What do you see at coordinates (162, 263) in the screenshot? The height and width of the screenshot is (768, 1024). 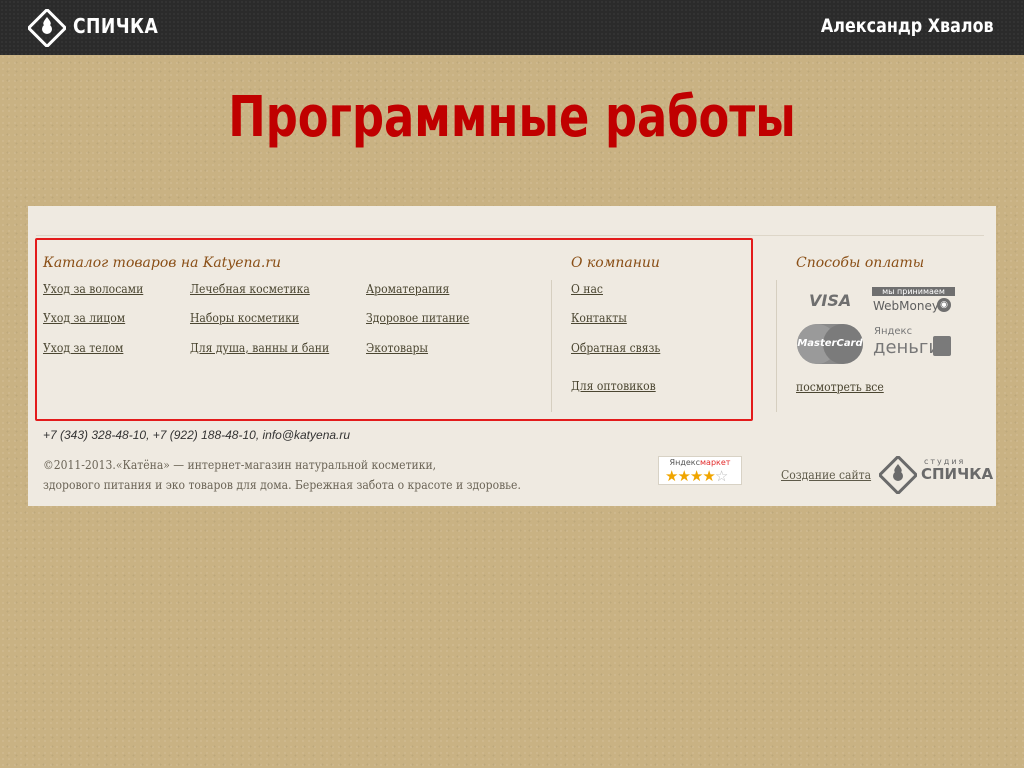 I see `catalog-heading: Каталог товаров на Katyena.ru` at bounding box center [162, 263].